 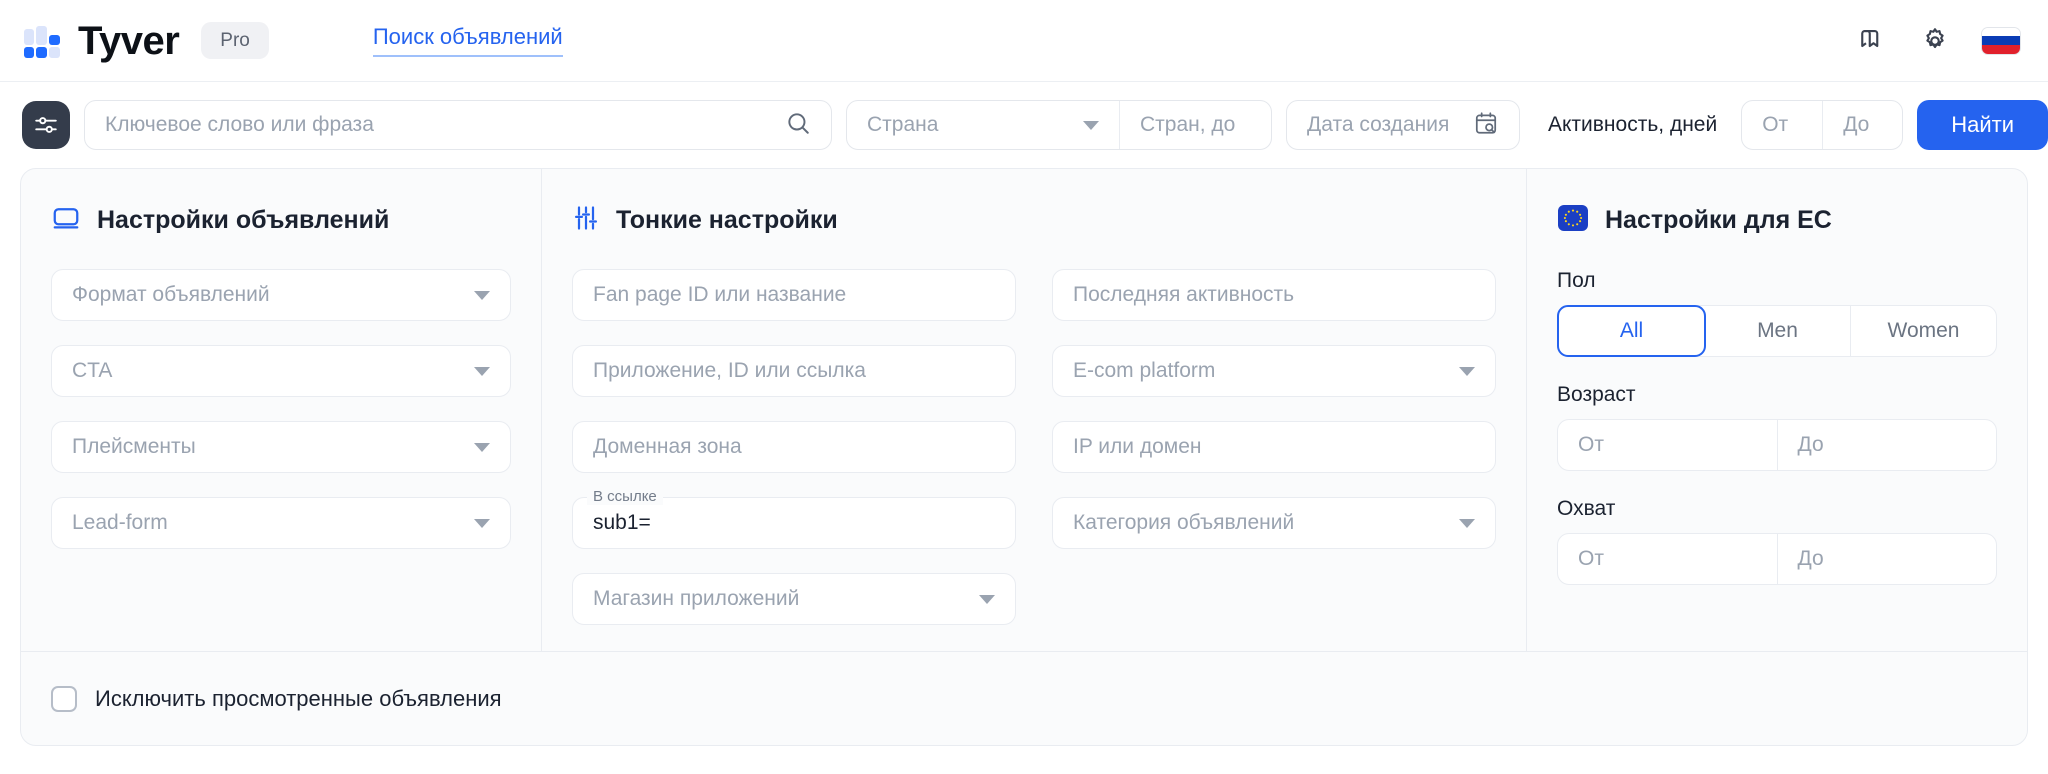 I want to click on brand-wordmark: Tyver, so click(x=129, y=40).